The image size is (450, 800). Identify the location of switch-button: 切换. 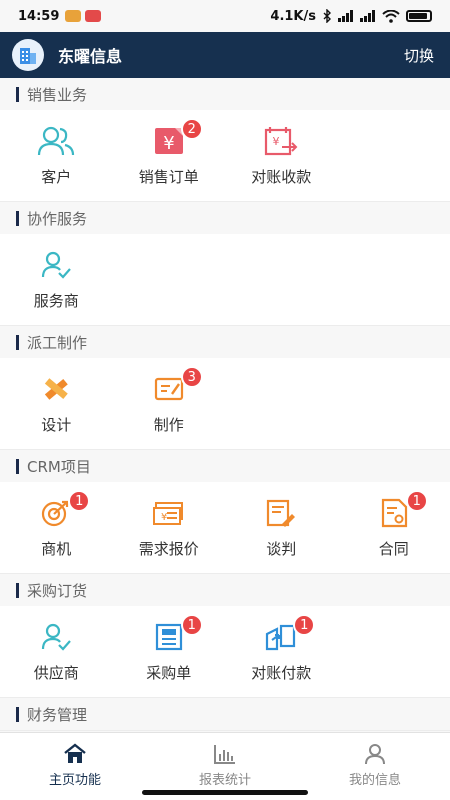
(419, 55).